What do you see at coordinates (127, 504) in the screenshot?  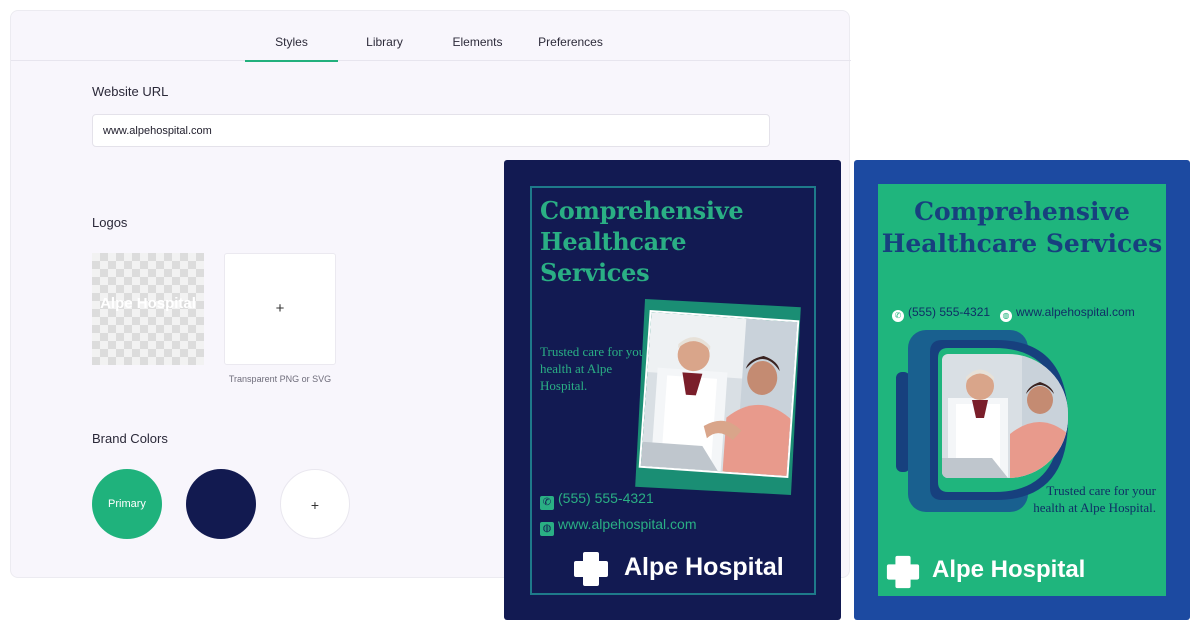 I see `color-swatch-primary: Primary` at bounding box center [127, 504].